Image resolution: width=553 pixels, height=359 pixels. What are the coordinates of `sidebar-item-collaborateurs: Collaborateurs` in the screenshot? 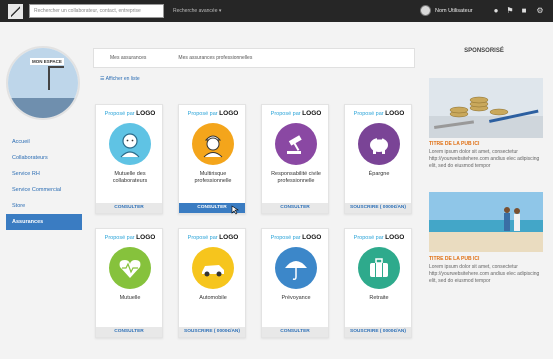 It's located at (44, 158).